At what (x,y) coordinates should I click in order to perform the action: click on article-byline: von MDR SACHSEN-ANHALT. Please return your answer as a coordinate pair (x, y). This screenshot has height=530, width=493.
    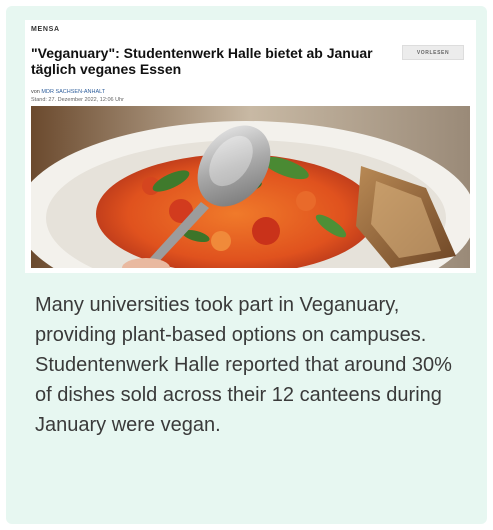
    Looking at the image, I should click on (68, 92).